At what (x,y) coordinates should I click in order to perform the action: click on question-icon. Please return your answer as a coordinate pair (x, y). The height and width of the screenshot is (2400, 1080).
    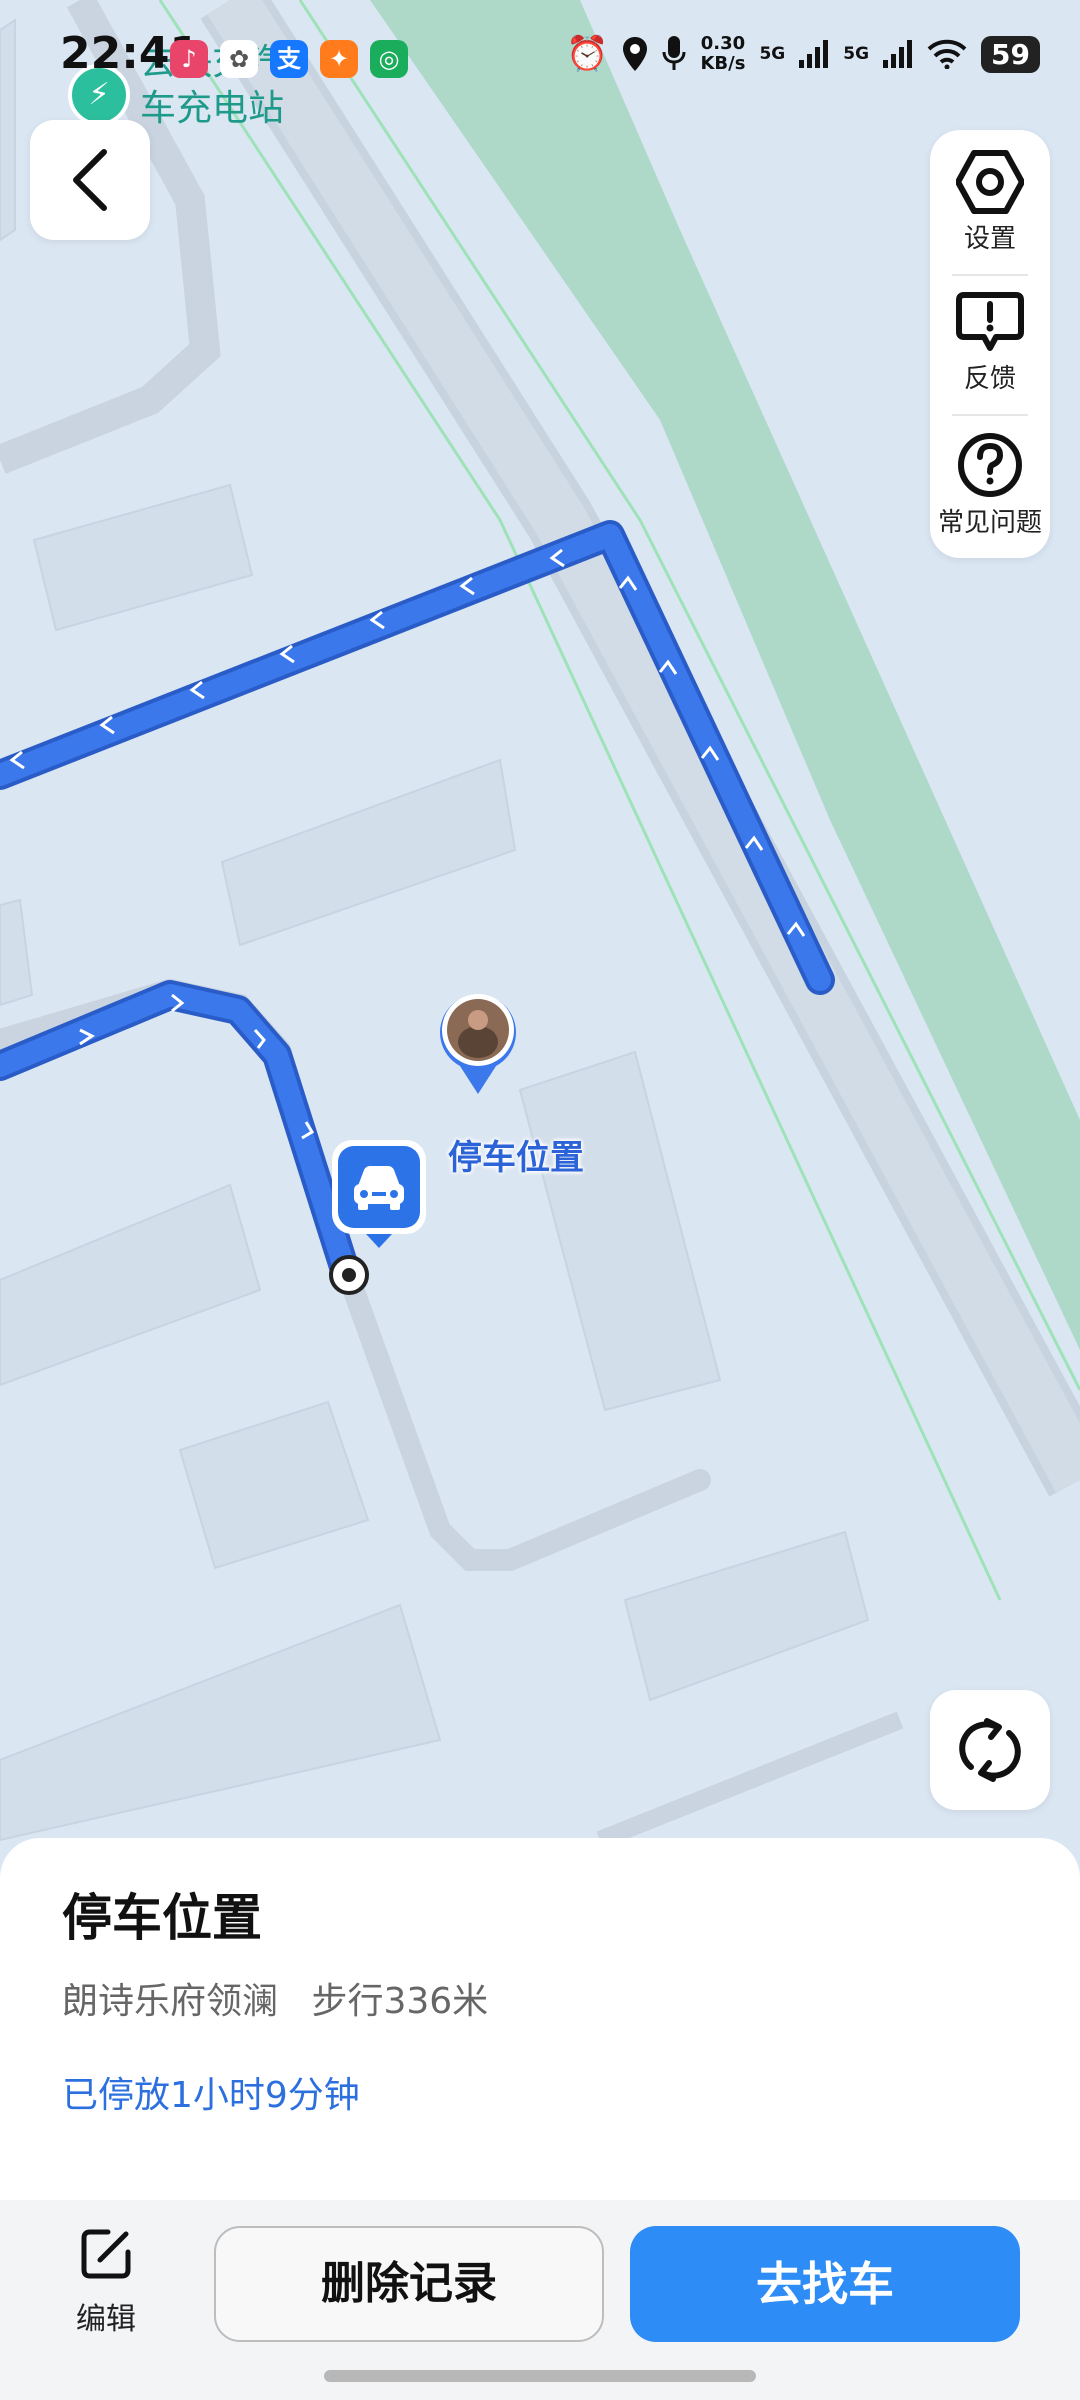
    Looking at the image, I should click on (990, 465).